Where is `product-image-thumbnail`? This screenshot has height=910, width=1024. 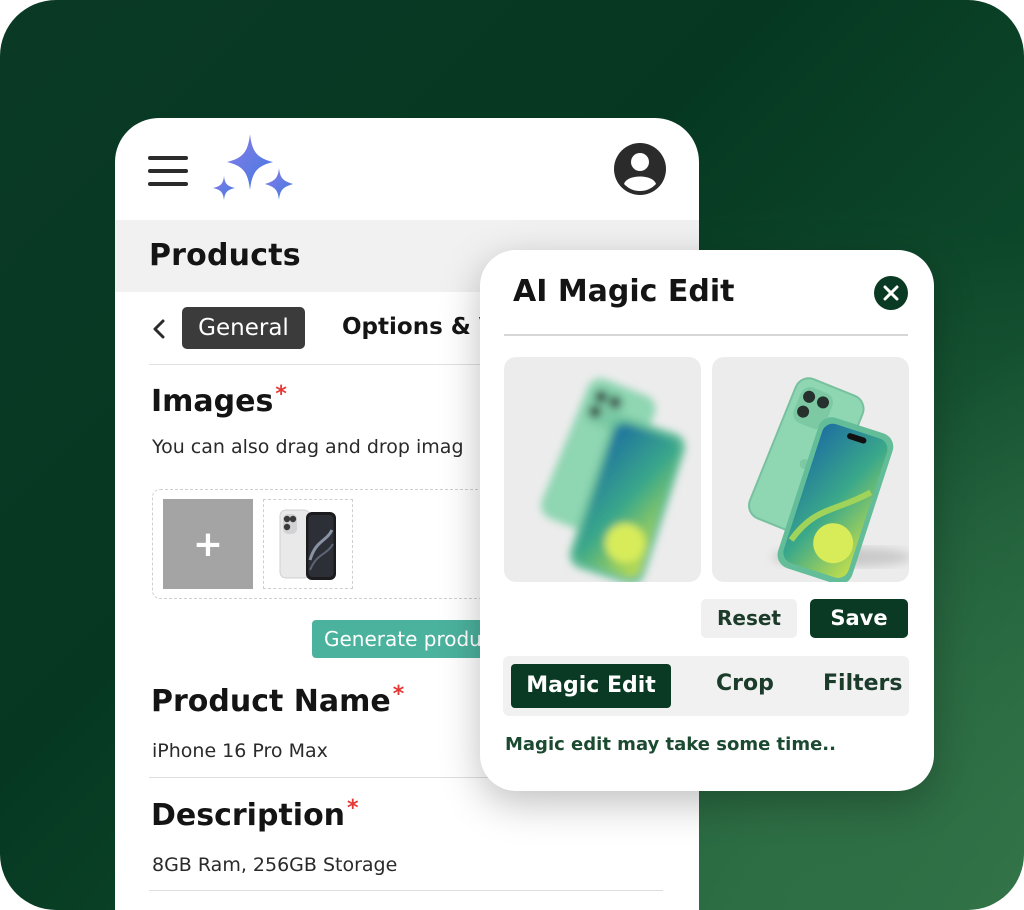 product-image-thumbnail is located at coordinates (308, 544).